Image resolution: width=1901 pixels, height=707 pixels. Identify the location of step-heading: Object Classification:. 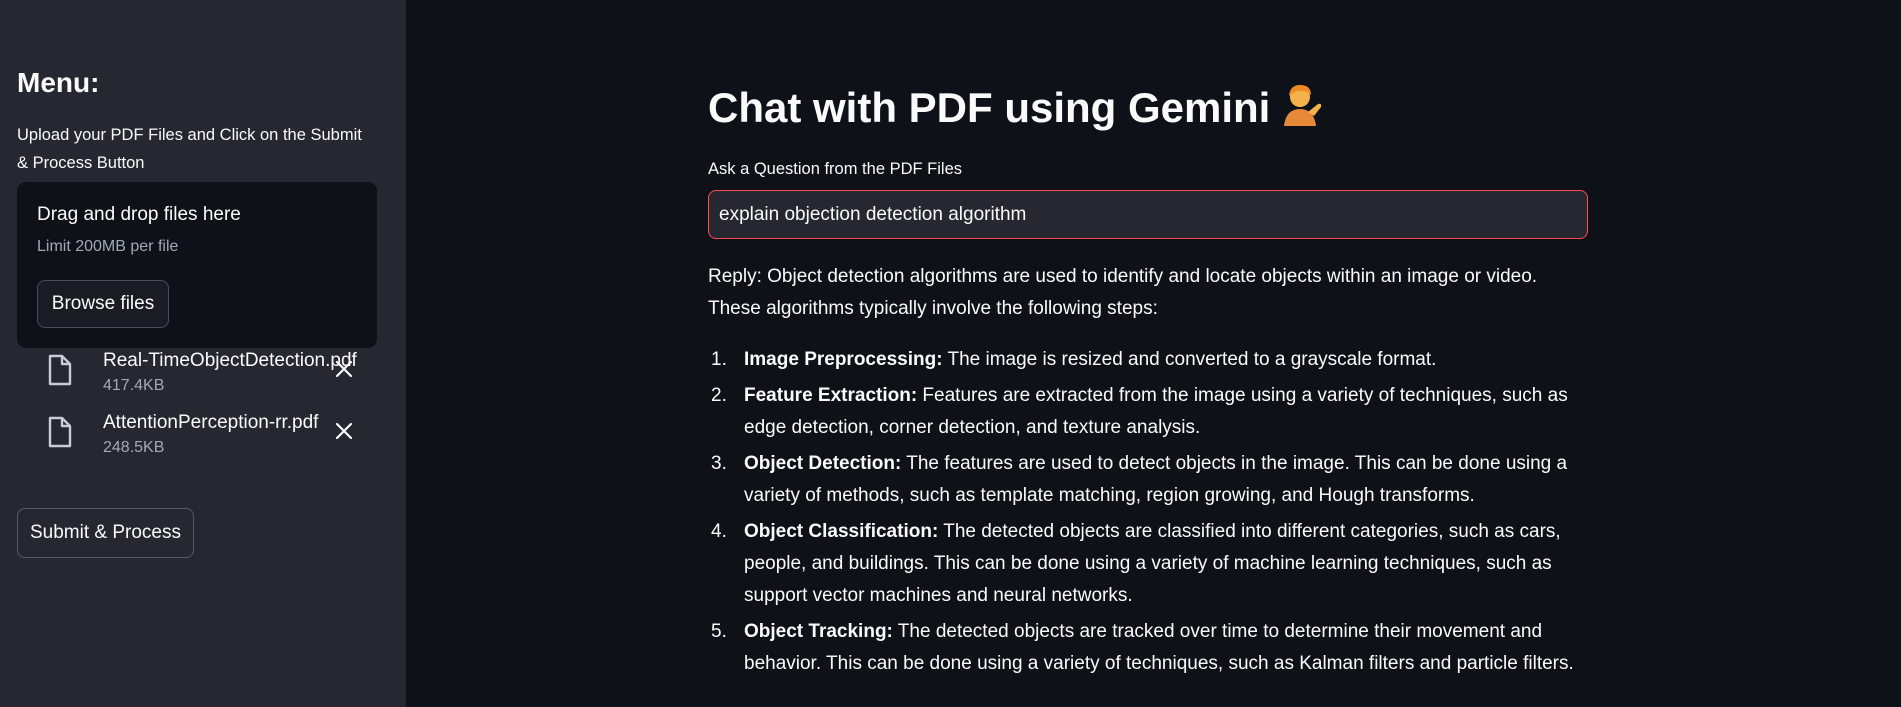
(841, 531).